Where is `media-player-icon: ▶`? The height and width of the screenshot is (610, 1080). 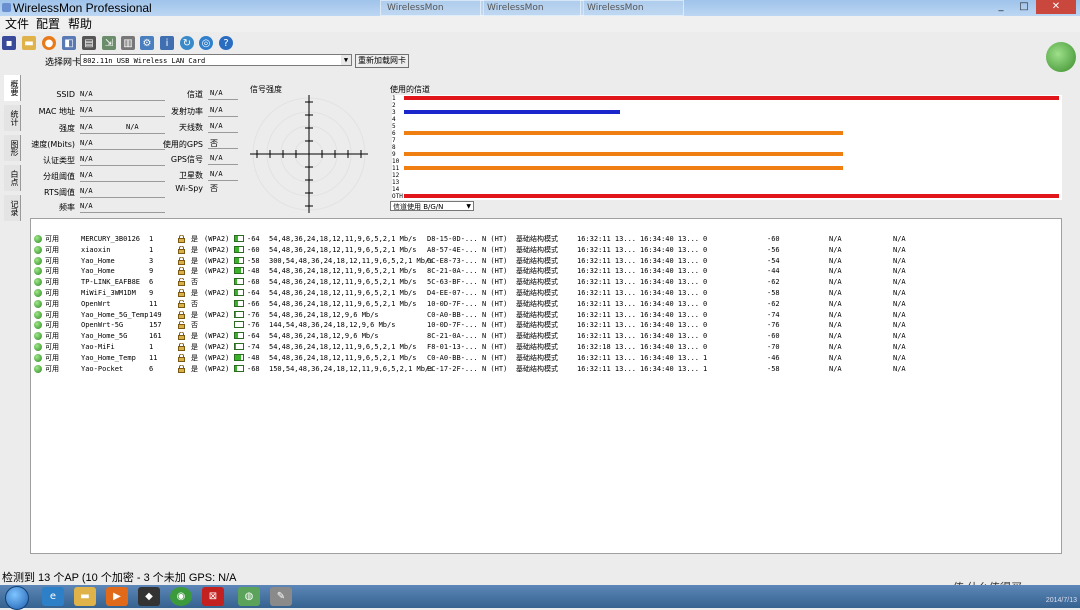
media-player-icon: ▶ is located at coordinates (117, 596).